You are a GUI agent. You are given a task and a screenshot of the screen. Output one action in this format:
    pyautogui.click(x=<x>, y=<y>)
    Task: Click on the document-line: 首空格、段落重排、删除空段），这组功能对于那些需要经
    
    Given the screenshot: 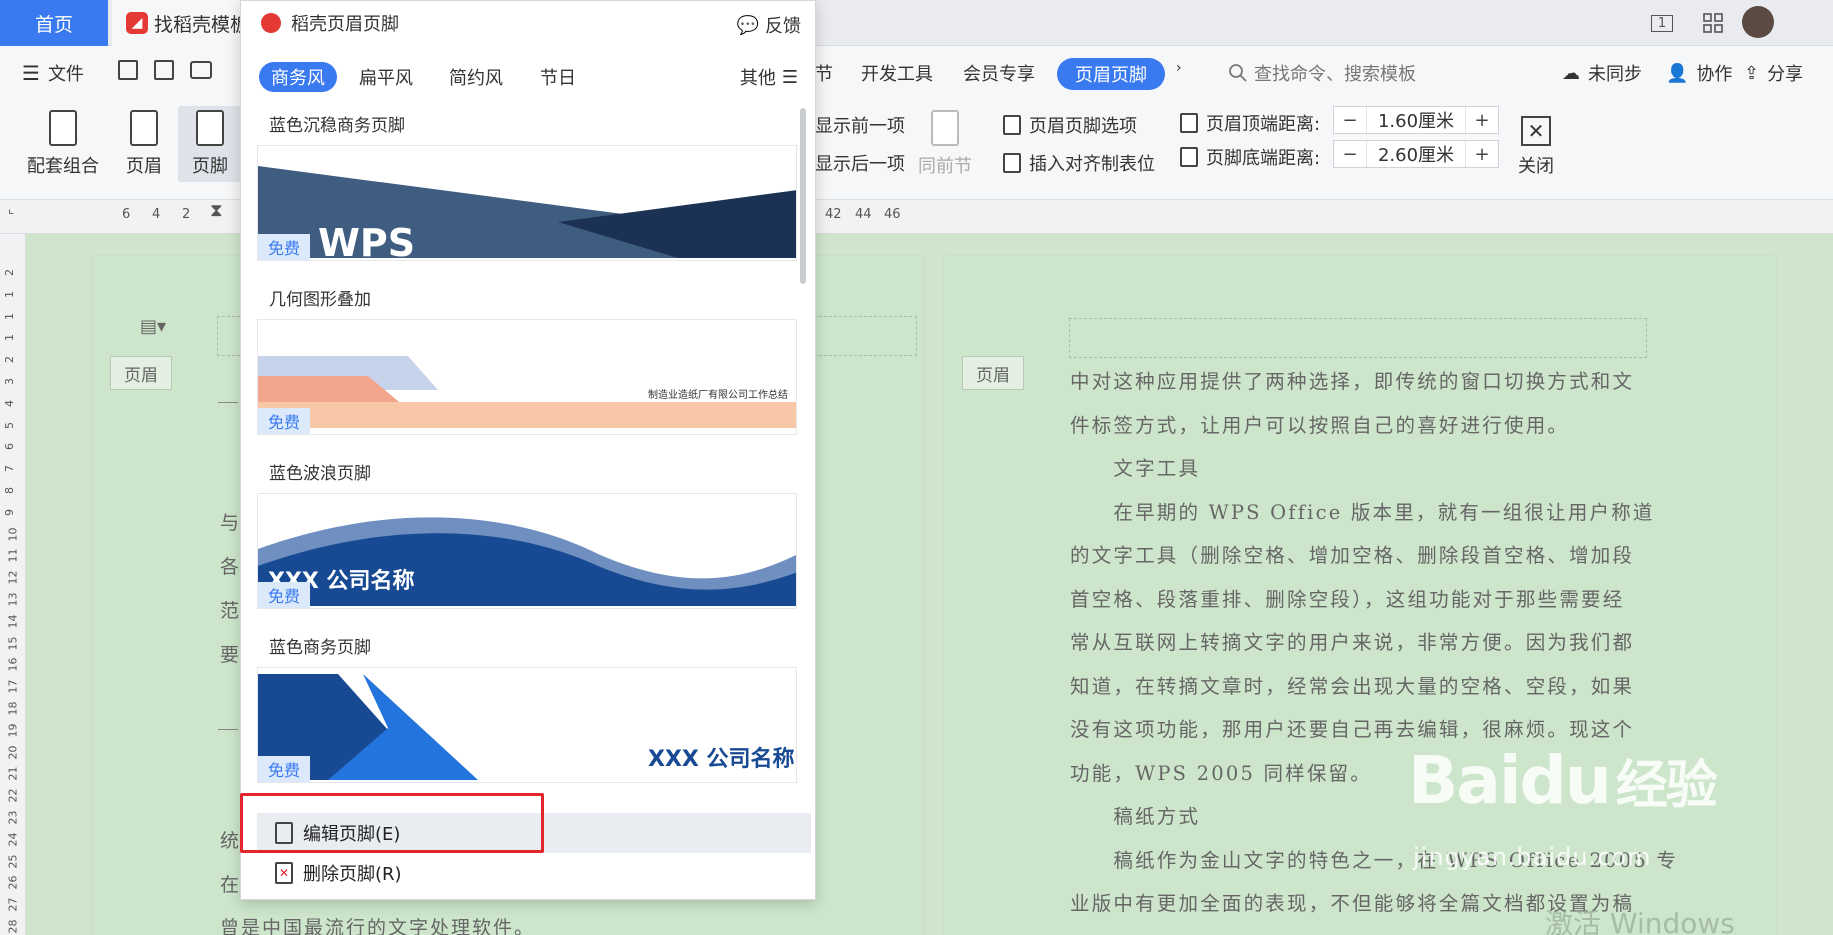 What is the action you would take?
    pyautogui.click(x=1347, y=599)
    